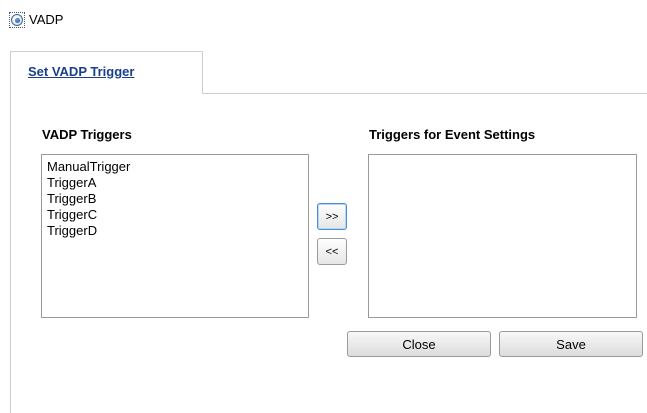  I want to click on vadp-radio-button, so click(17, 20).